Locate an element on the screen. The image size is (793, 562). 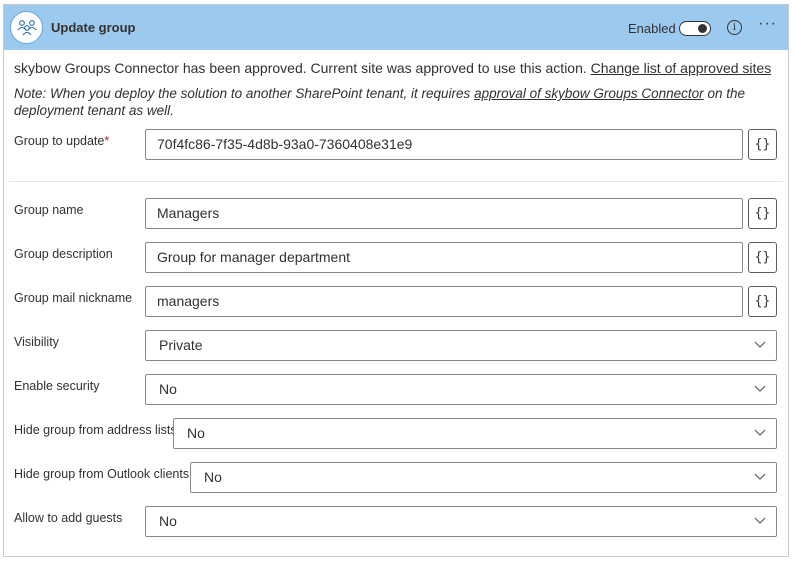
group-mail-nickname-input: managers is located at coordinates (444, 301).